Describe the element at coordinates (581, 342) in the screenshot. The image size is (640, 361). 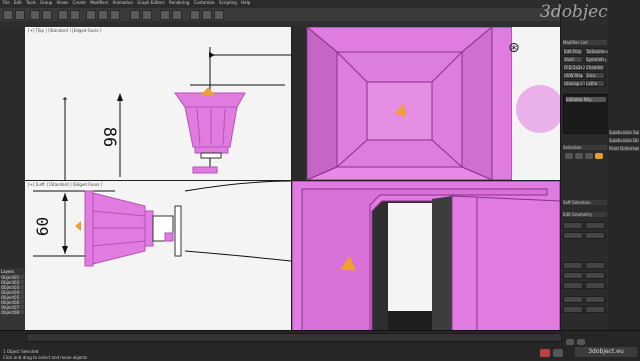
I see `next-frame-icon` at that location.